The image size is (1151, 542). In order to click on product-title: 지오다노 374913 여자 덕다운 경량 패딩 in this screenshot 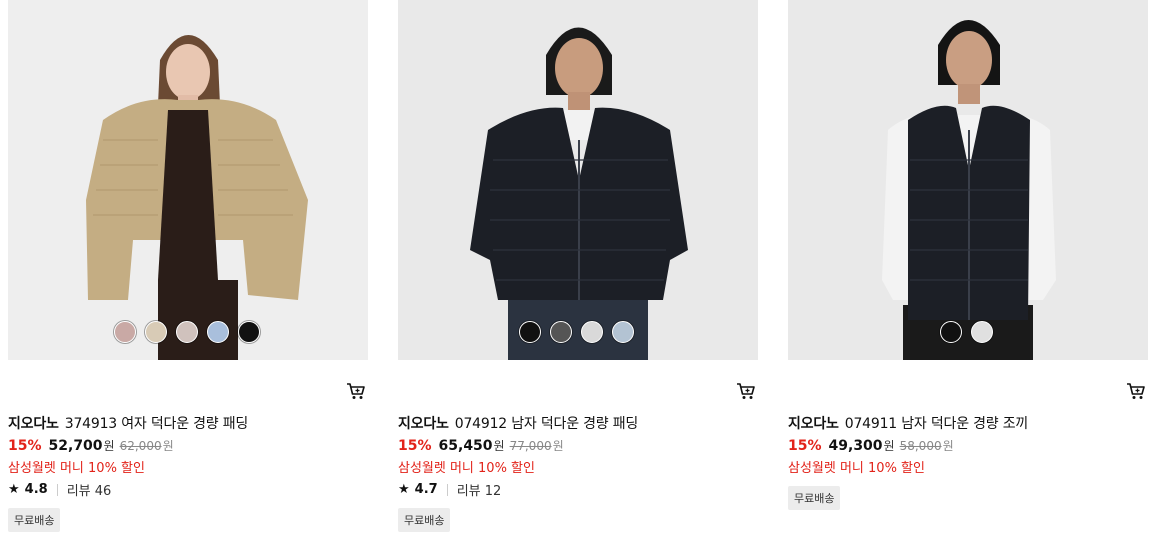, I will do `click(128, 423)`.